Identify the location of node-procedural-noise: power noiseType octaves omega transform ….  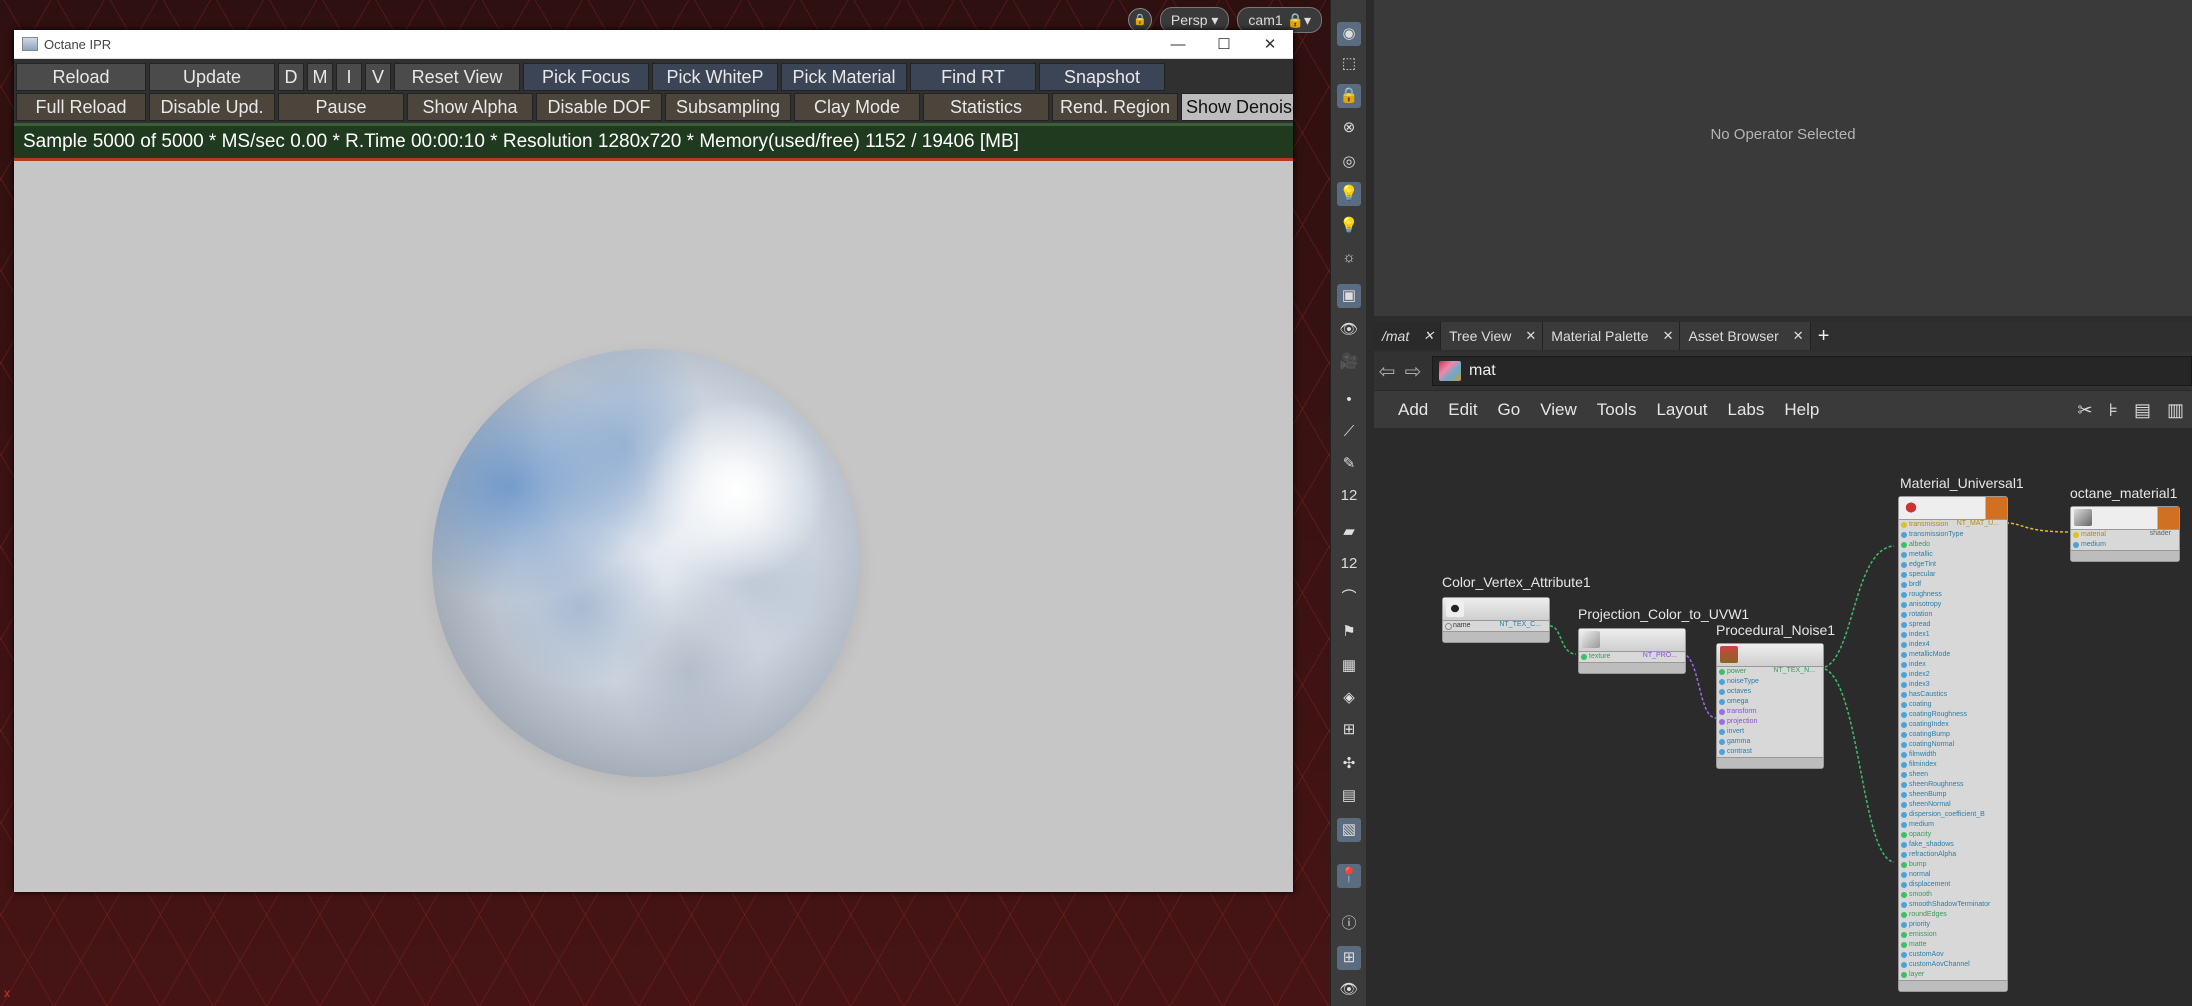
(1770, 706).